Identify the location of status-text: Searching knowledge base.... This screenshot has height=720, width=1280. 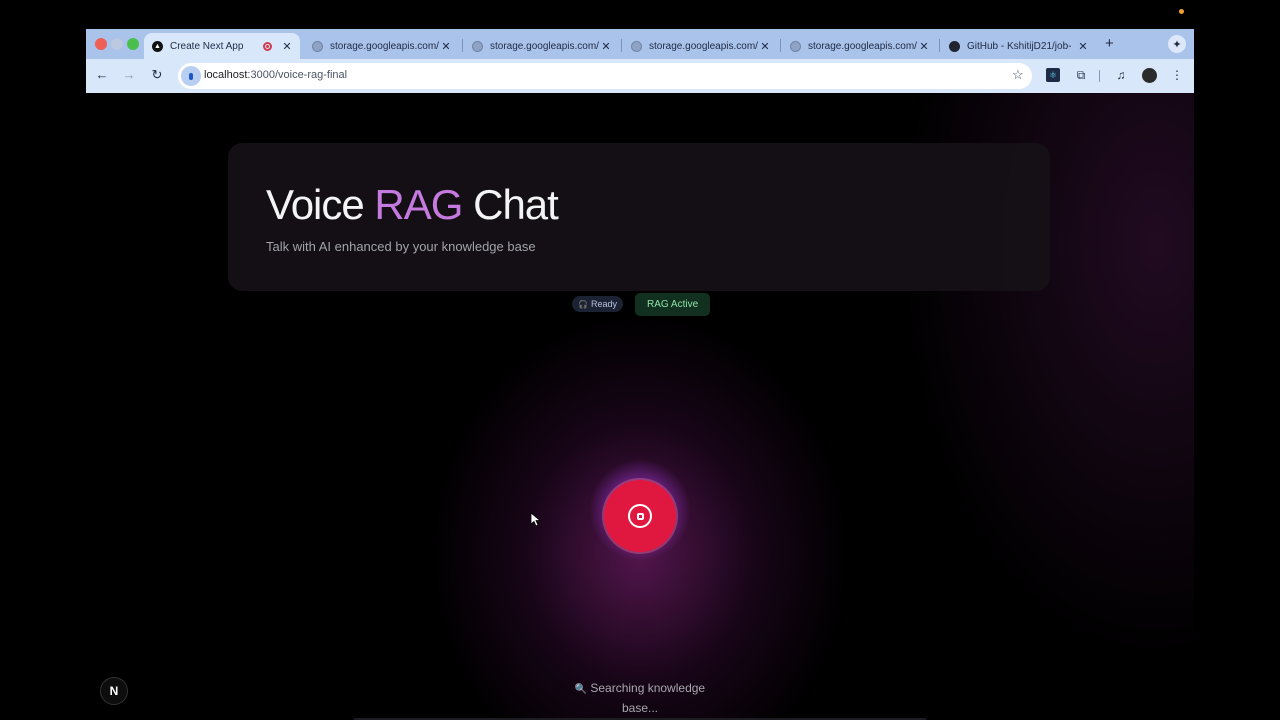
(648, 698).